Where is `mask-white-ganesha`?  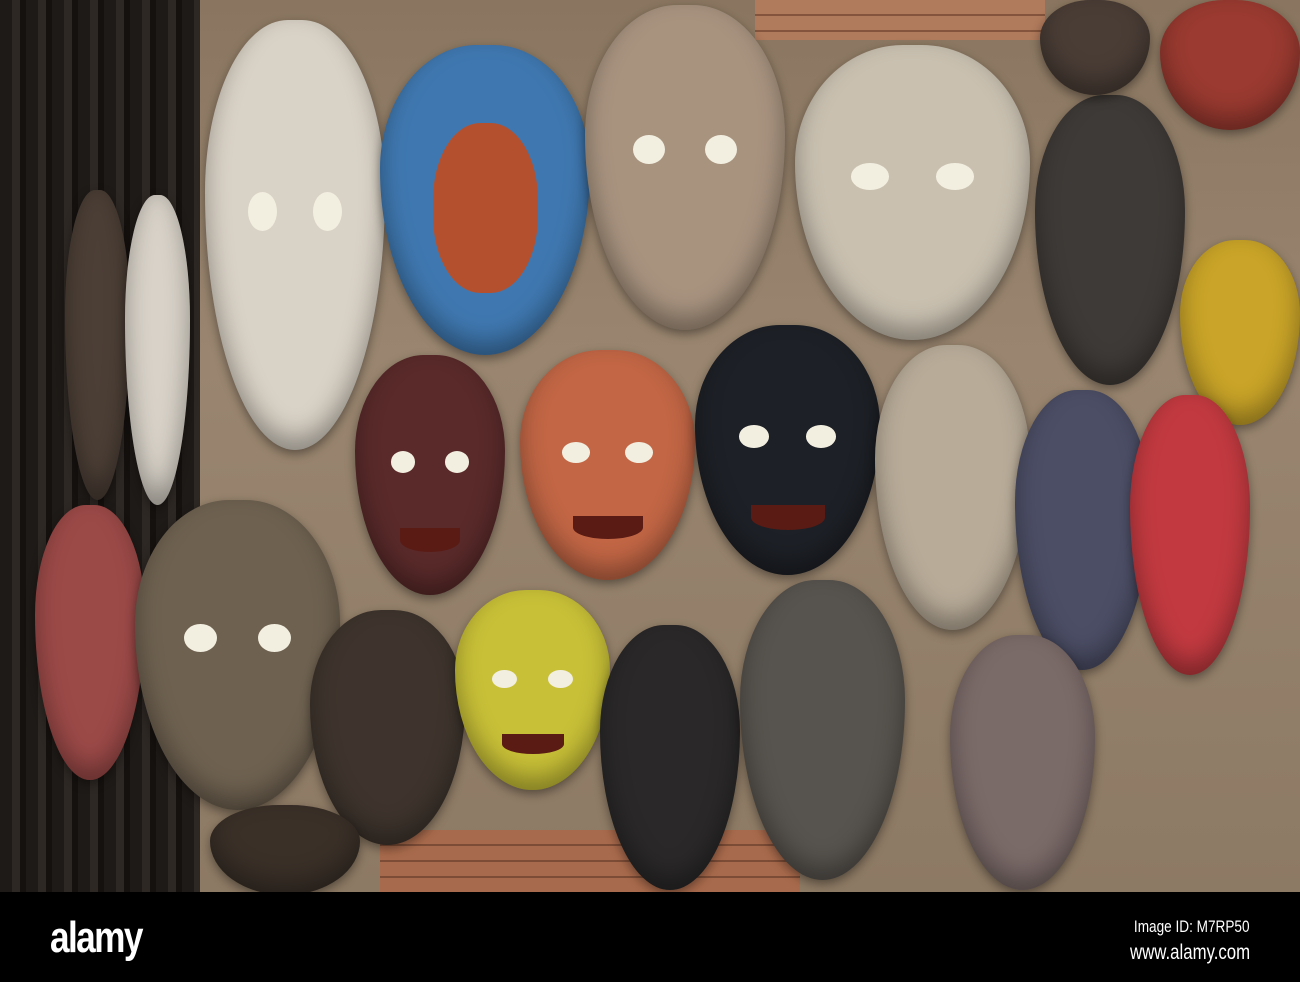
mask-white-ganesha is located at coordinates (295, 235).